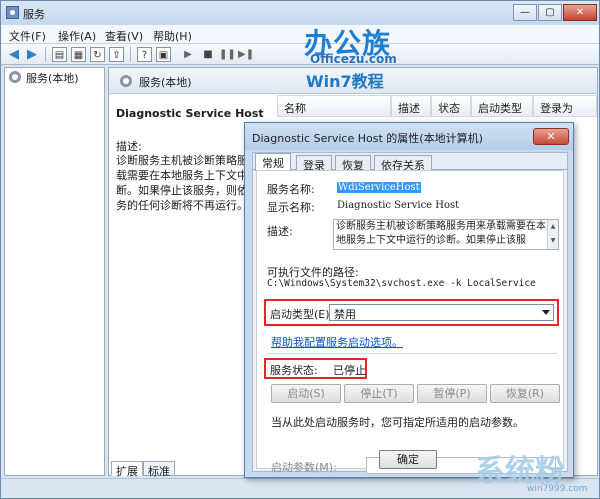 The height and width of the screenshot is (499, 600). I want to click on minimize-button: —, so click(525, 12).